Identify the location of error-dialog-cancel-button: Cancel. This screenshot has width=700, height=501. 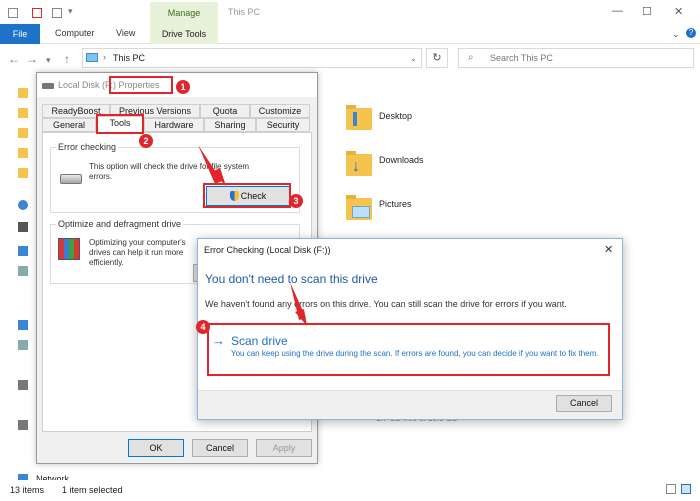
(584, 403).